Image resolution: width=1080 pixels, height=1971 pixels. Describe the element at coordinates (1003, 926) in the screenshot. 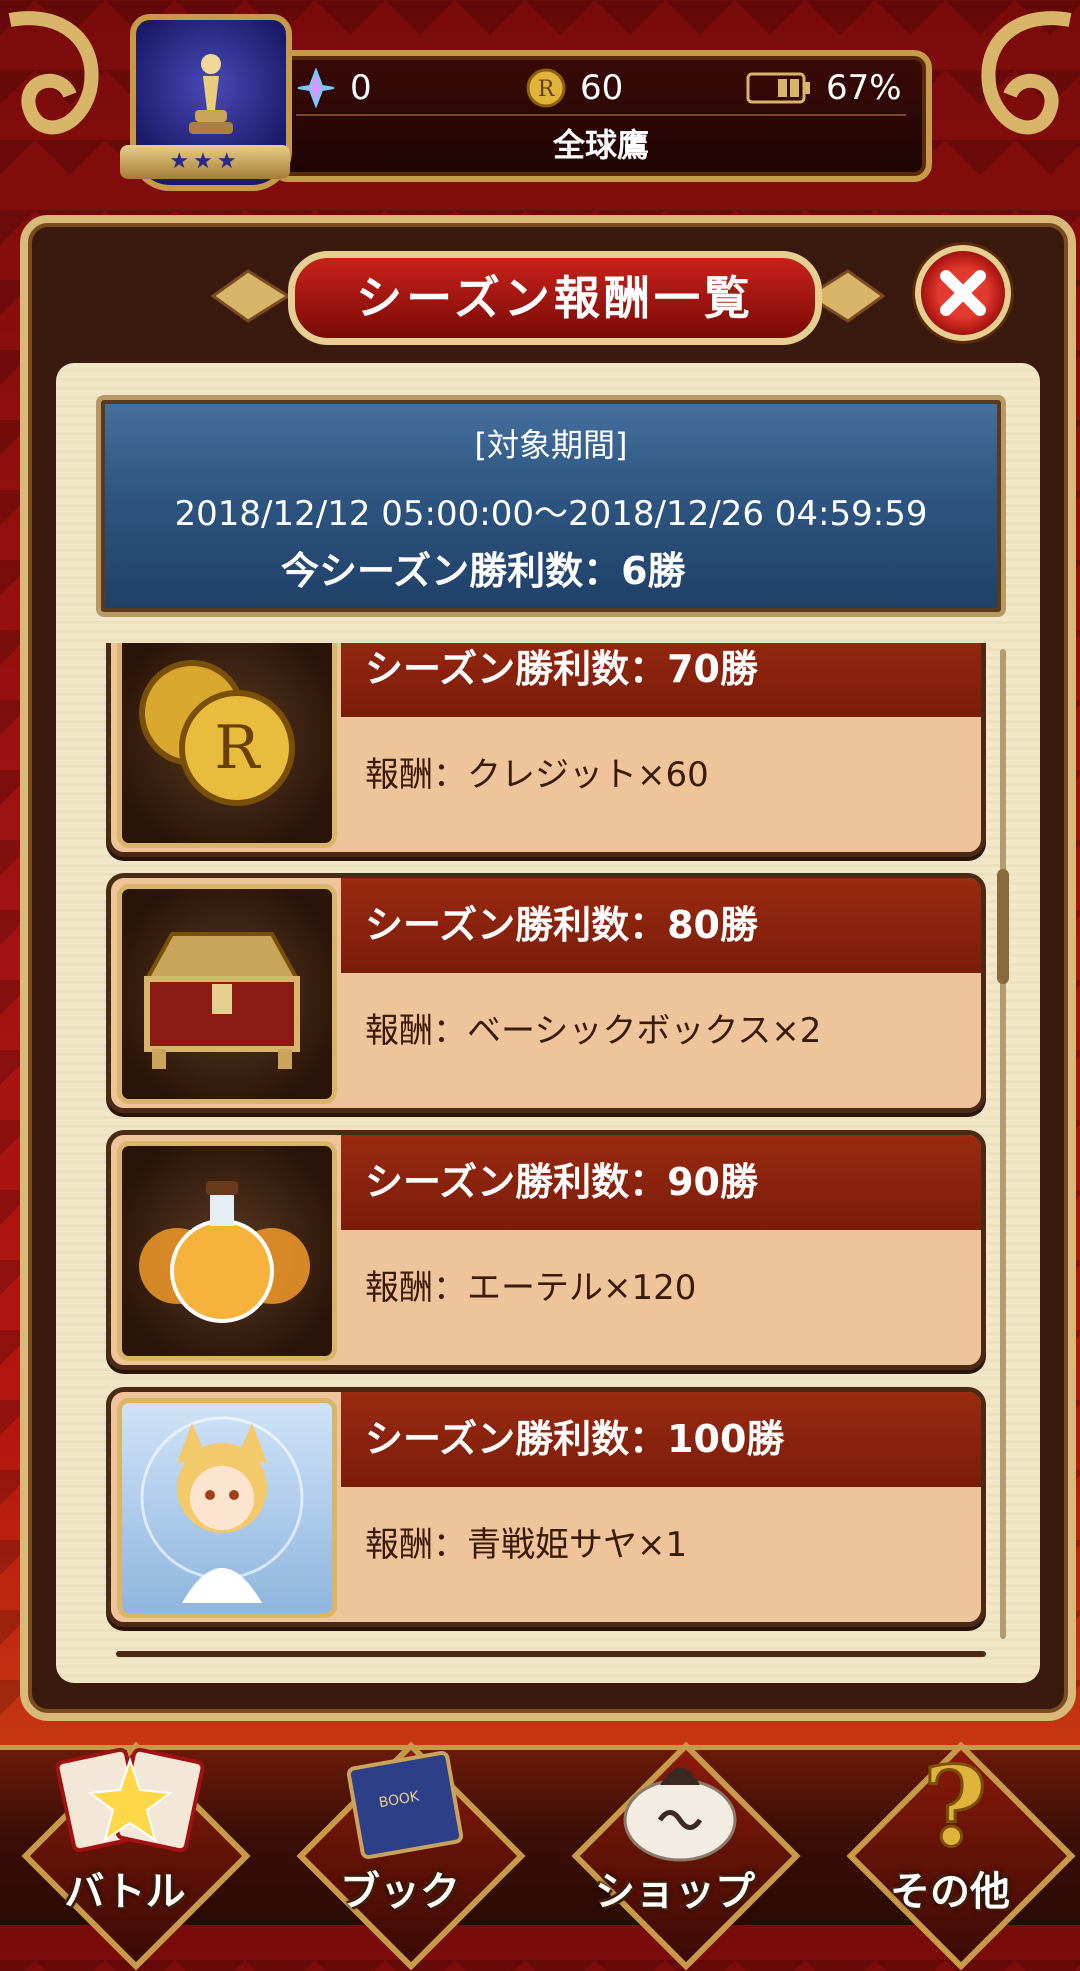

I see `scrollbar-thumb` at that location.